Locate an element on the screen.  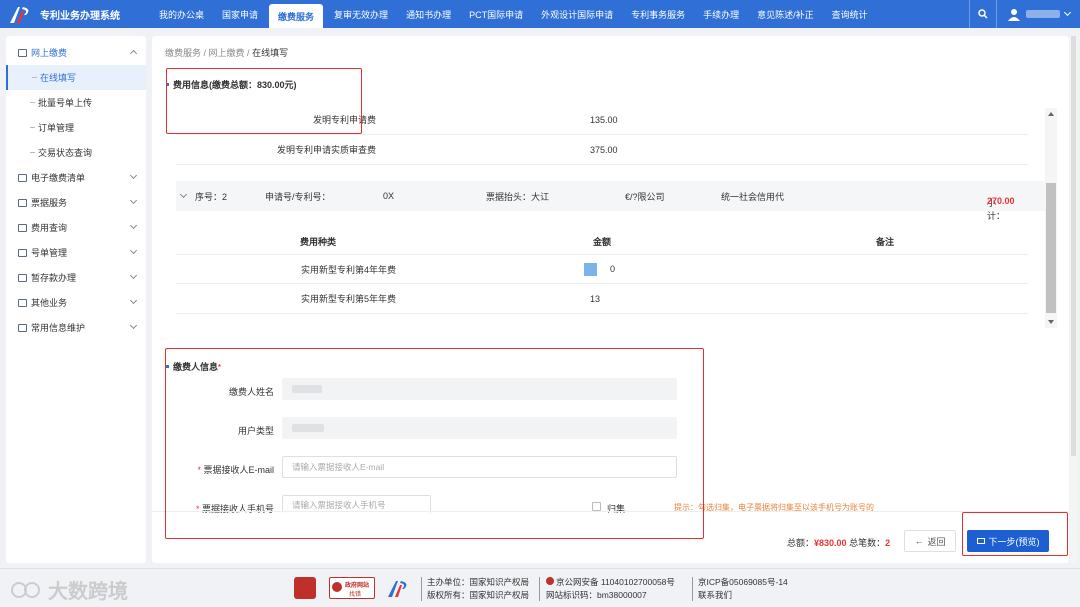
scroll-down-icon is located at coordinates (1051, 322).